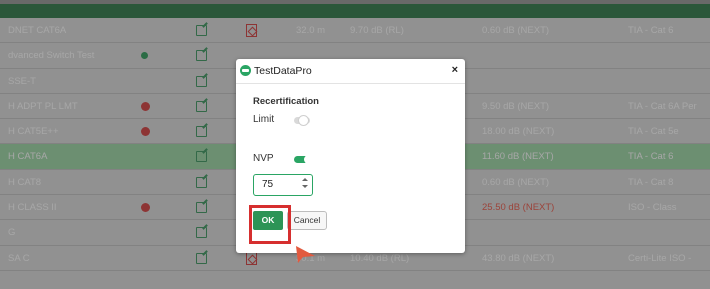 Image resolution: width=710 pixels, height=289 pixels. What do you see at coordinates (307, 220) in the screenshot?
I see `cancel-button: Cancel` at bounding box center [307, 220].